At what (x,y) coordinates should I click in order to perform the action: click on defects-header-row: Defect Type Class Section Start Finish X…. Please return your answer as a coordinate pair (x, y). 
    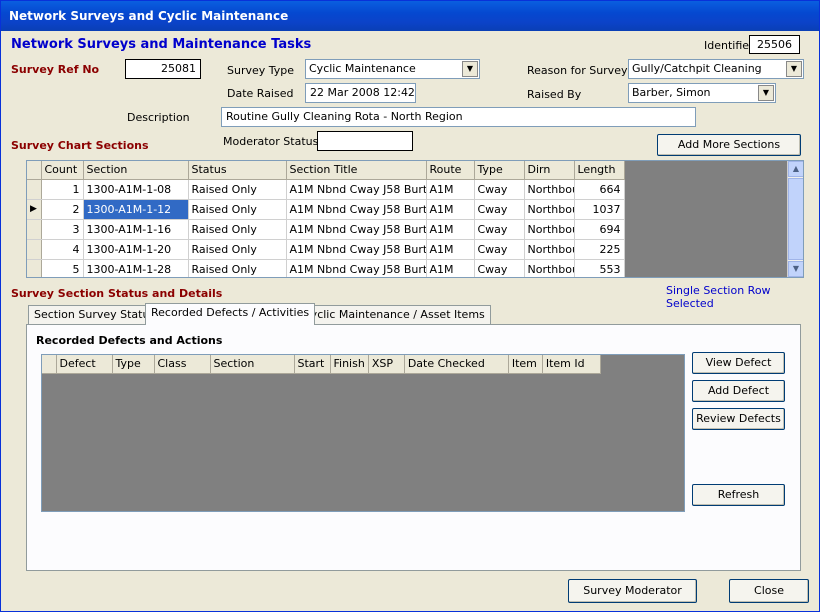
    Looking at the image, I should click on (321, 364).